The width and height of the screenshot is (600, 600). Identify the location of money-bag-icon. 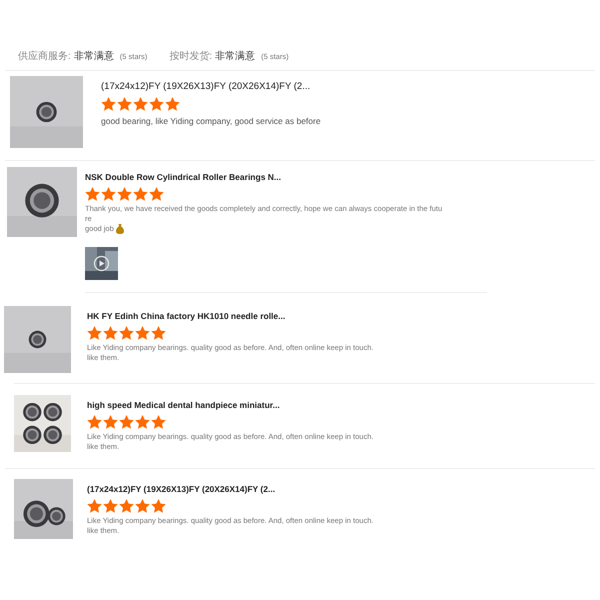
(120, 229).